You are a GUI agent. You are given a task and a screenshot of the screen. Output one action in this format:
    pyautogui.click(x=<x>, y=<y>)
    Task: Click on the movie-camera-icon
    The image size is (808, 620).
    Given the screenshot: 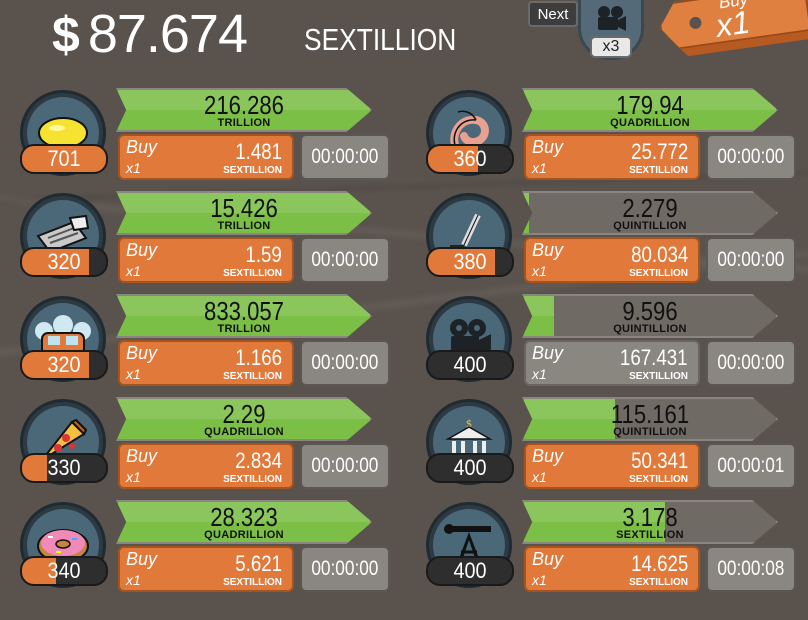 What is the action you would take?
    pyautogui.click(x=611, y=22)
    